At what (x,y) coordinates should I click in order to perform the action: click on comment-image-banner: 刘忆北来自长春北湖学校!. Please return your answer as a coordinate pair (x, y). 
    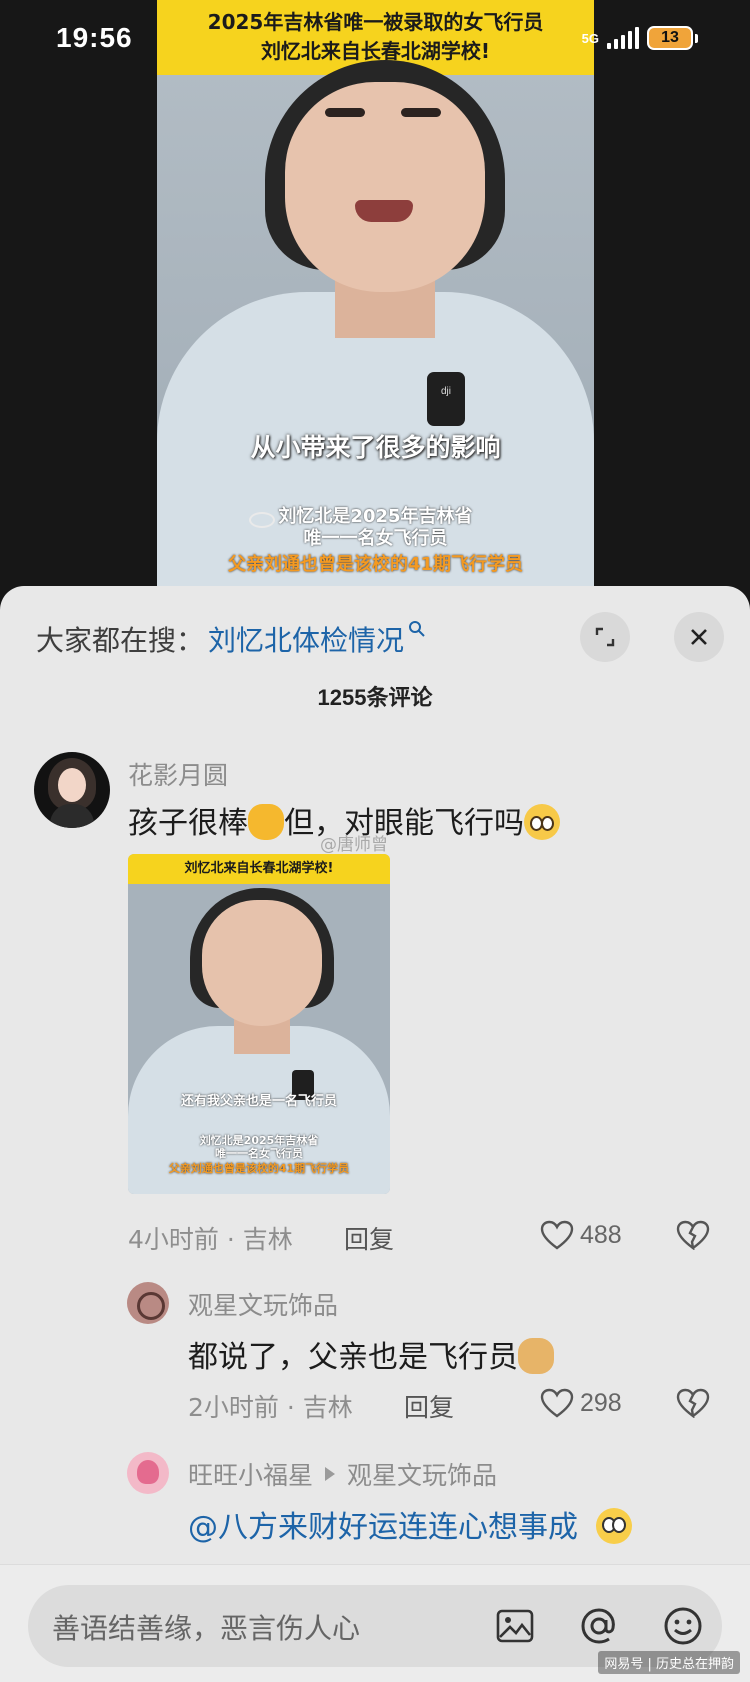
    Looking at the image, I should click on (259, 869).